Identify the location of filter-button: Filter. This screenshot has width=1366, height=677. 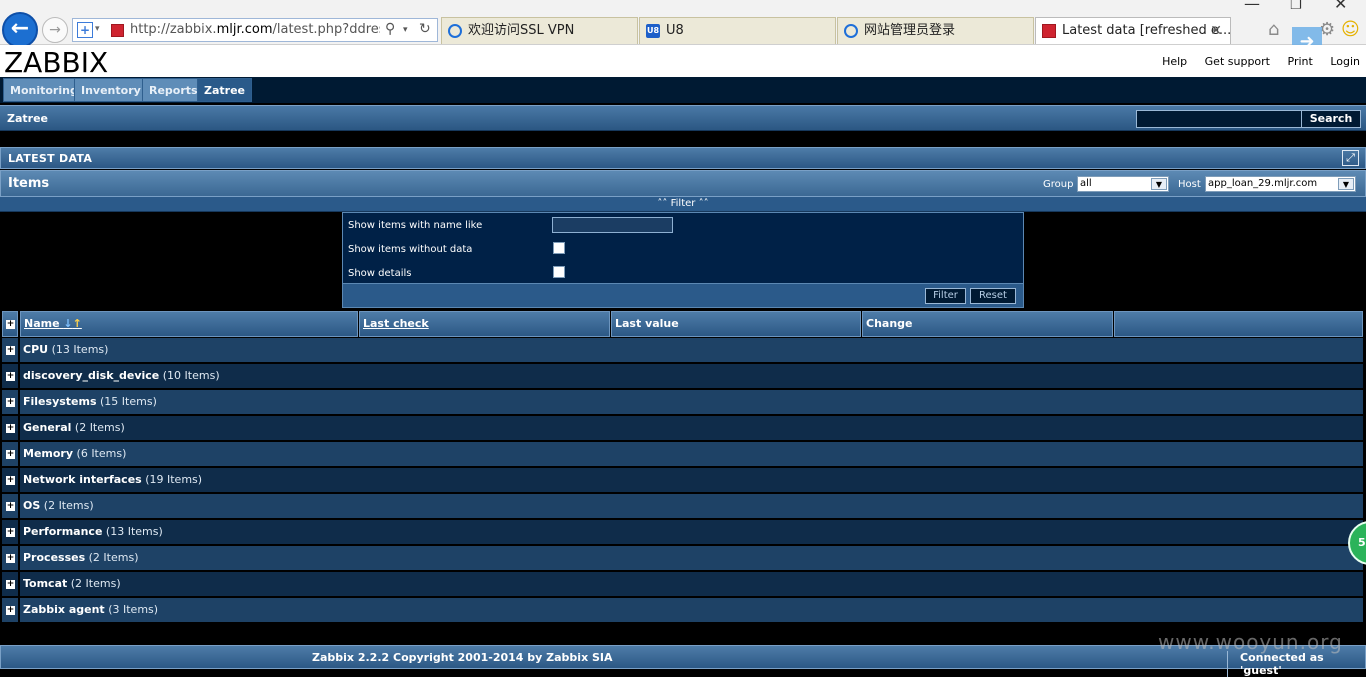
(945, 296).